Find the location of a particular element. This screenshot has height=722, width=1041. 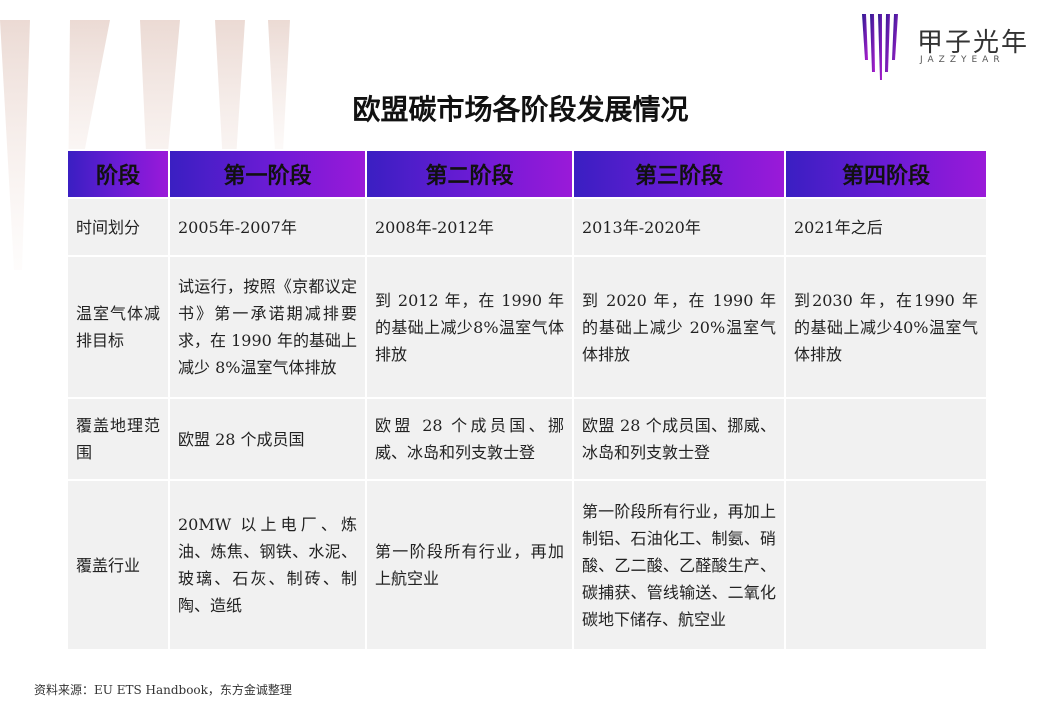

table-cell: 第一阶段所有行业，再加上航空业 is located at coordinates (469, 565).